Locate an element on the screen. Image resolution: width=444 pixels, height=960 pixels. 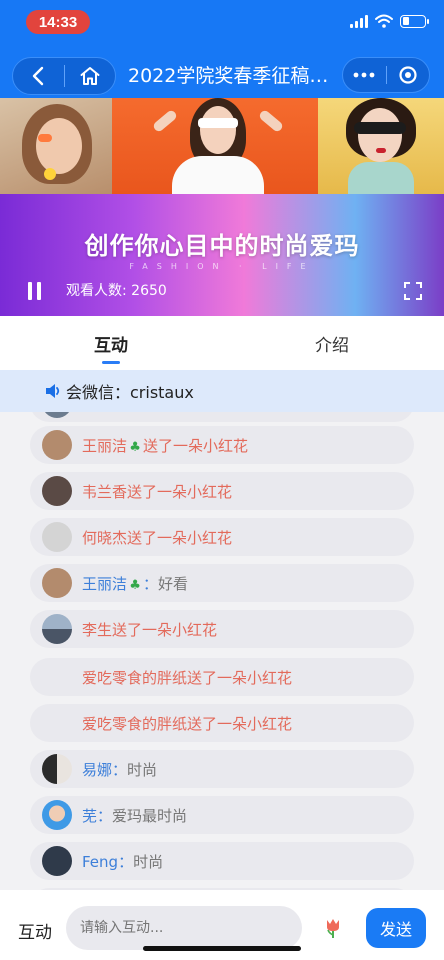
list-item: 何晓杰送了一朵小红花 is located at coordinates (222, 537).